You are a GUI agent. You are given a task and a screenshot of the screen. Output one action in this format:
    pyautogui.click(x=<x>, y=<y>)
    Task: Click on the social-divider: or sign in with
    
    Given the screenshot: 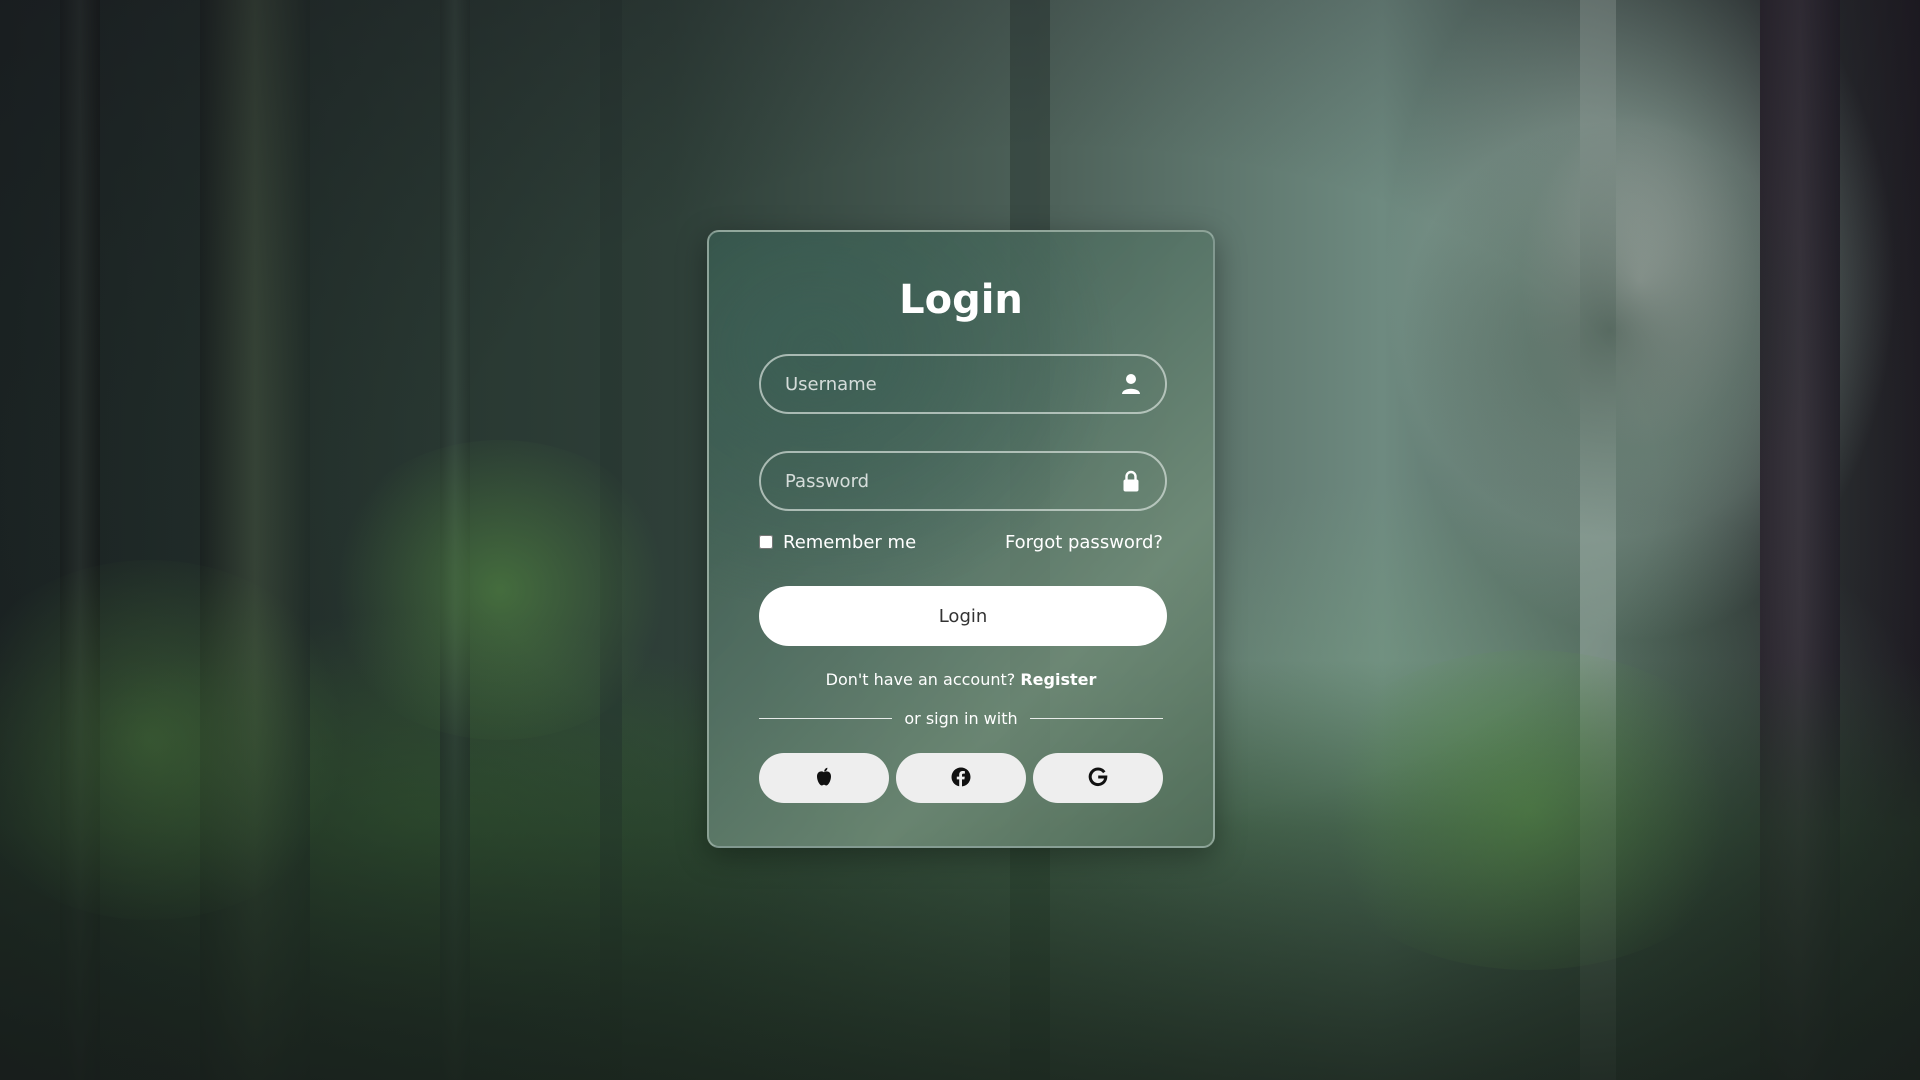 What is the action you would take?
    pyautogui.click(x=961, y=718)
    